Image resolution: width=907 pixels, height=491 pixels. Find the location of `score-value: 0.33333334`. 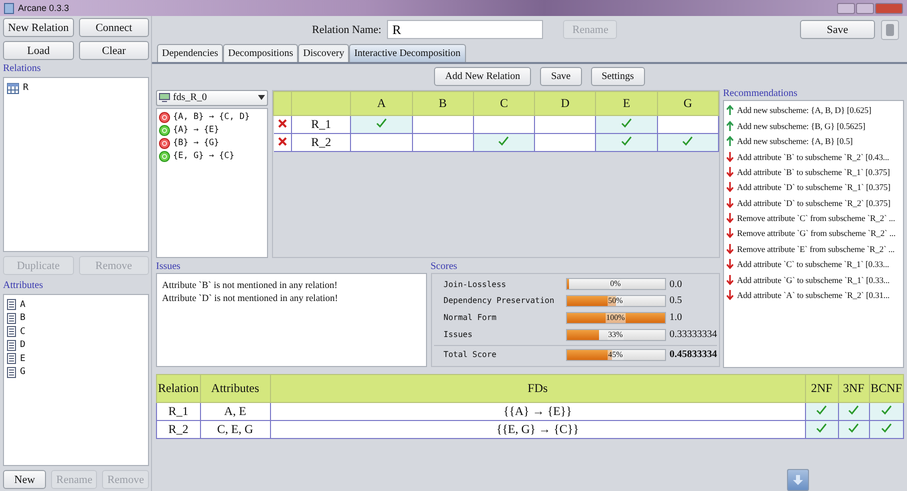

score-value: 0.33333334 is located at coordinates (693, 334).